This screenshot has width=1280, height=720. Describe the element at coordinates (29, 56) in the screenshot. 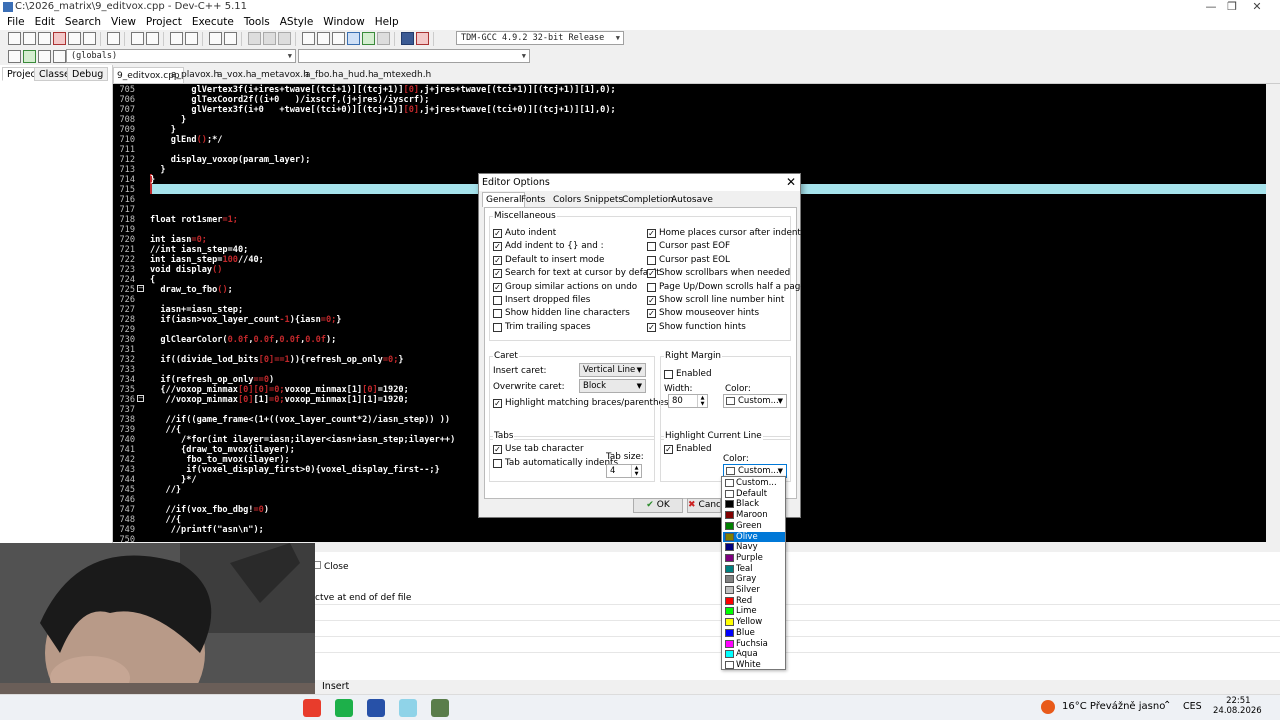

I see `add-icon` at that location.